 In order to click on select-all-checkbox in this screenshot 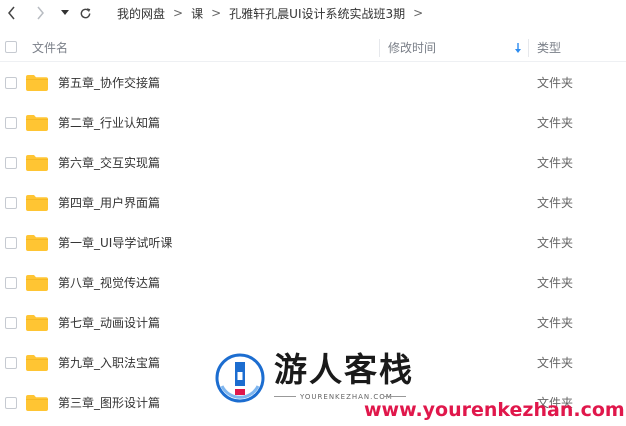, I will do `click(11, 47)`.